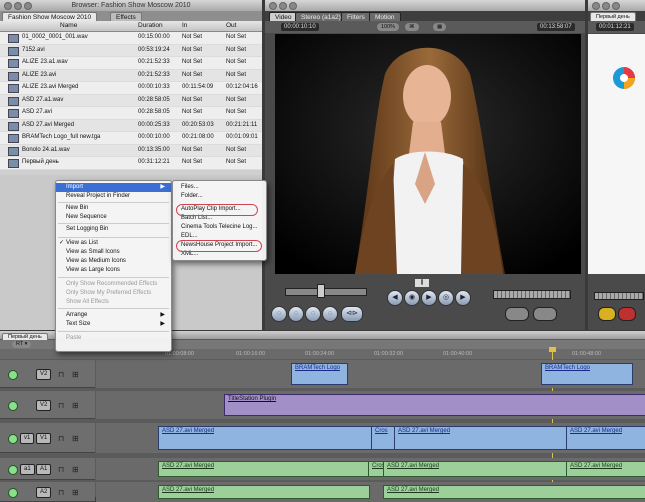 This screenshot has height=502, width=645. What do you see at coordinates (296, 314) in the screenshot?
I see `mark-clip-button: ◌` at bounding box center [296, 314].